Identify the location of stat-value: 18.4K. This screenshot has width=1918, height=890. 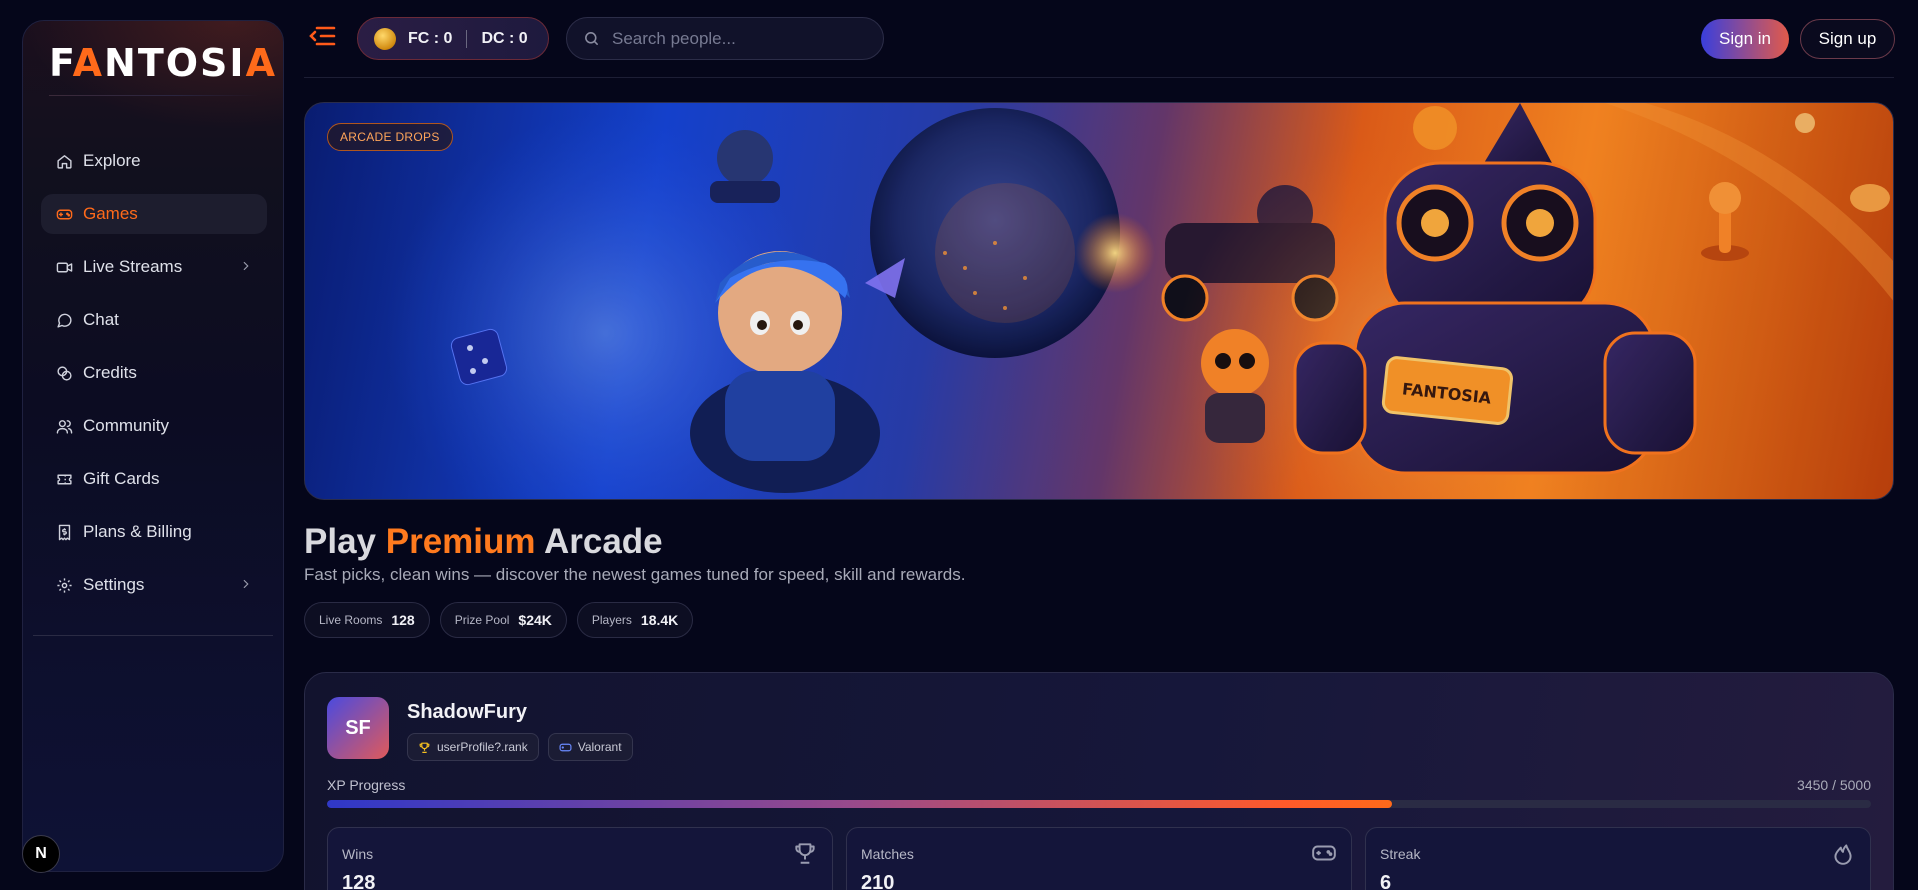
(659, 620).